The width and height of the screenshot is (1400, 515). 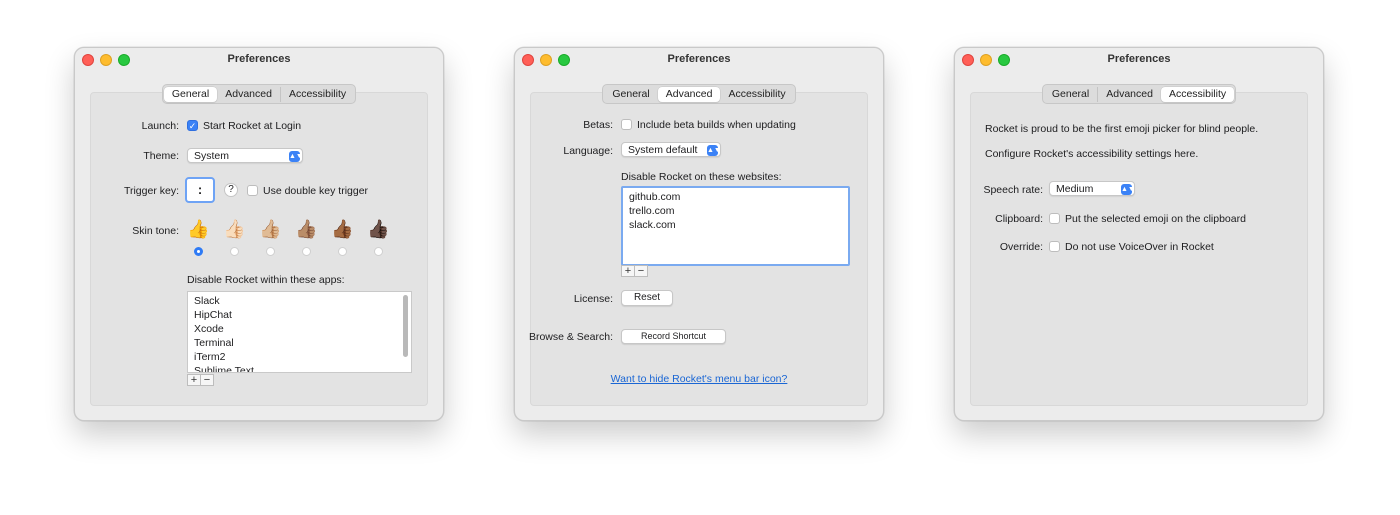 What do you see at coordinates (405, 326) in the screenshot?
I see `scrollbar-thumb` at bounding box center [405, 326].